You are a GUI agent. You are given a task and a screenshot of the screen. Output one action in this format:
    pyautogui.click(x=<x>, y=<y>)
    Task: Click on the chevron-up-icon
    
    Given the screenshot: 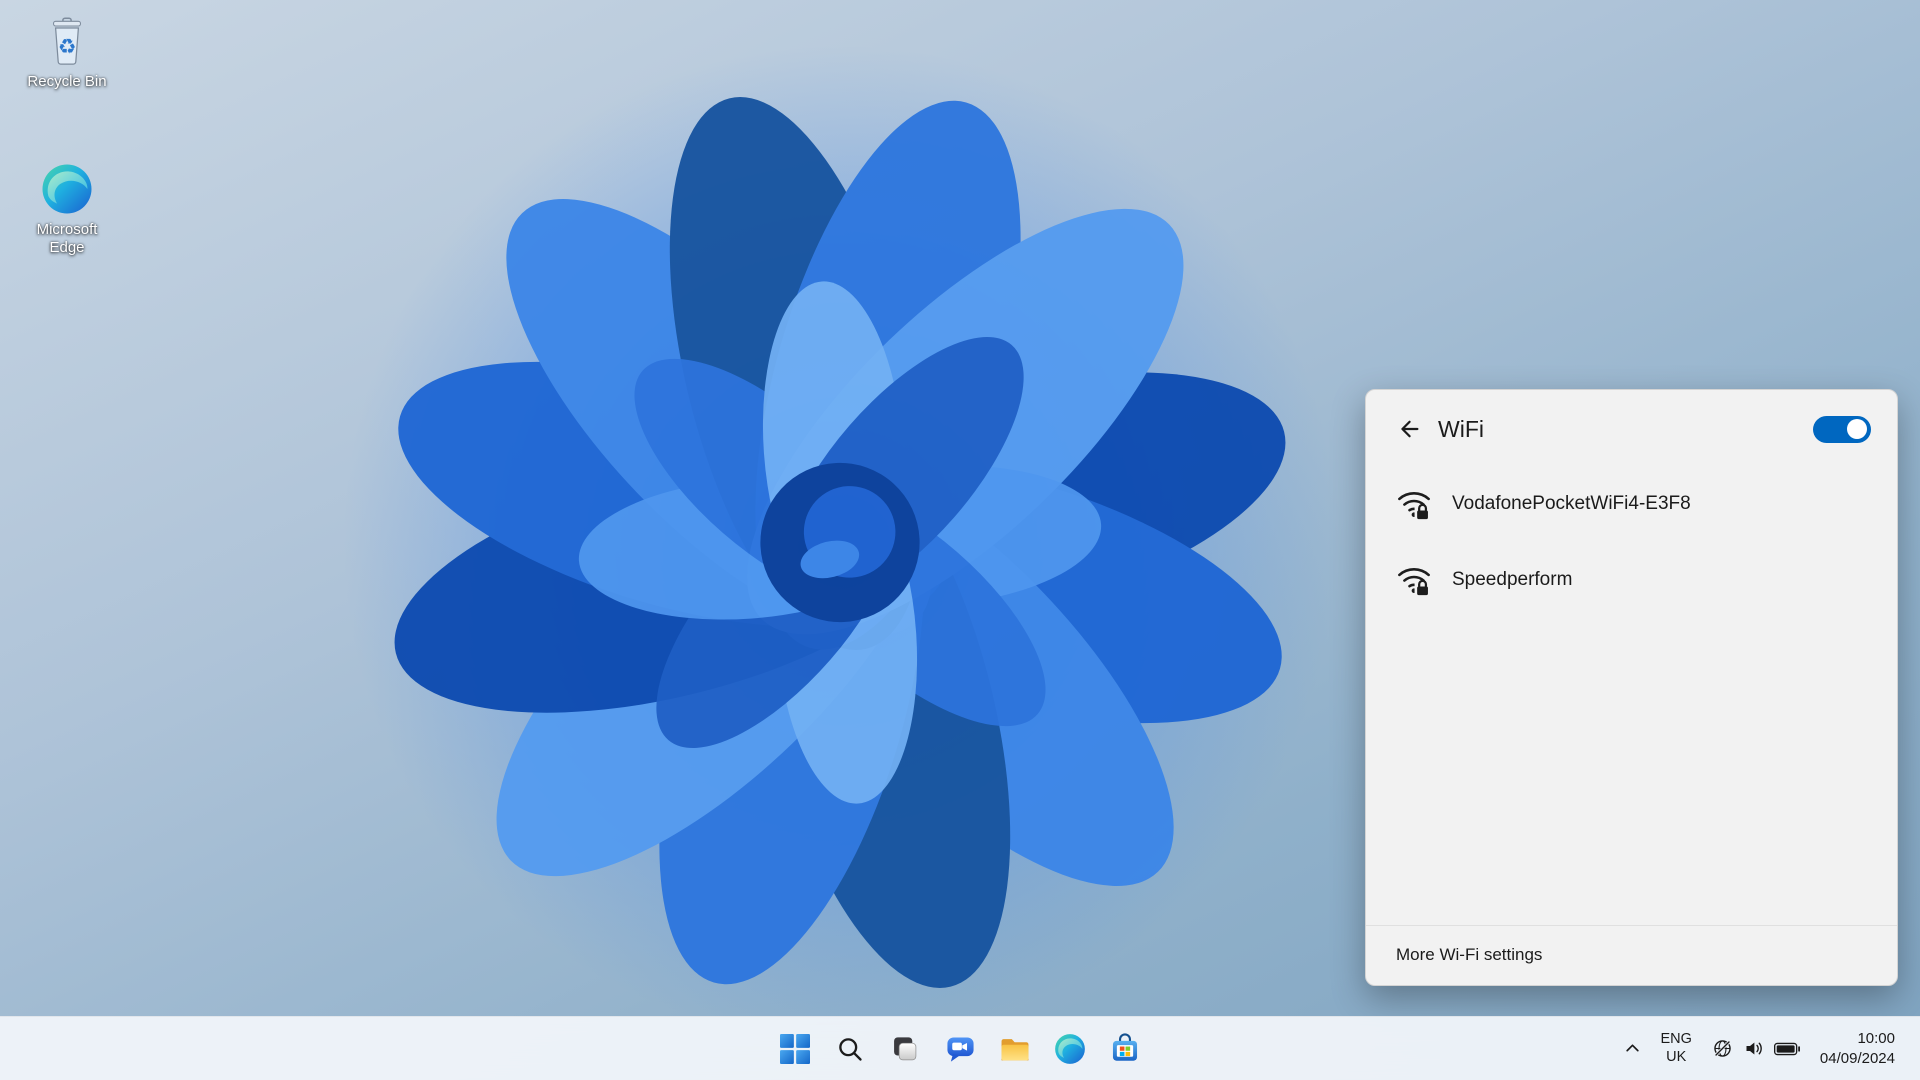 What is the action you would take?
    pyautogui.click(x=1632, y=1048)
    